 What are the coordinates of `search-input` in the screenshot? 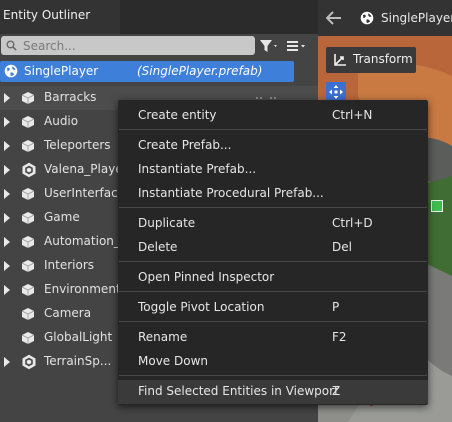 It's located at (135, 45).